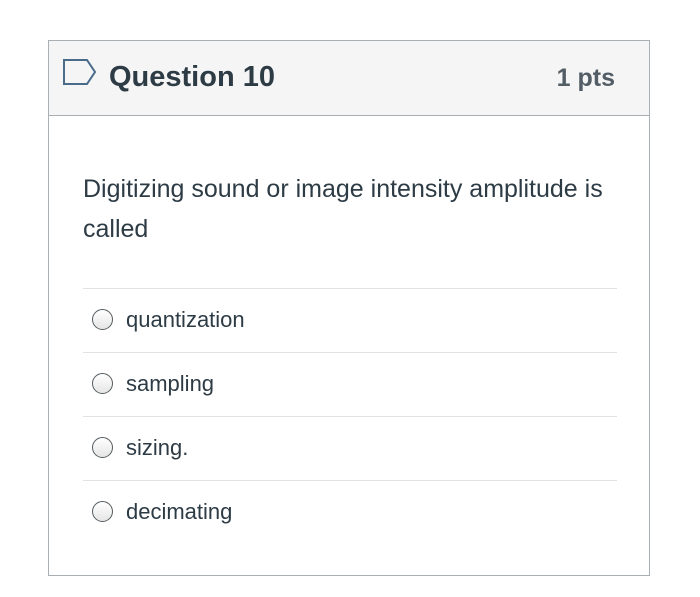 The image size is (700, 597). I want to click on answer-label: sampling, so click(170, 384).